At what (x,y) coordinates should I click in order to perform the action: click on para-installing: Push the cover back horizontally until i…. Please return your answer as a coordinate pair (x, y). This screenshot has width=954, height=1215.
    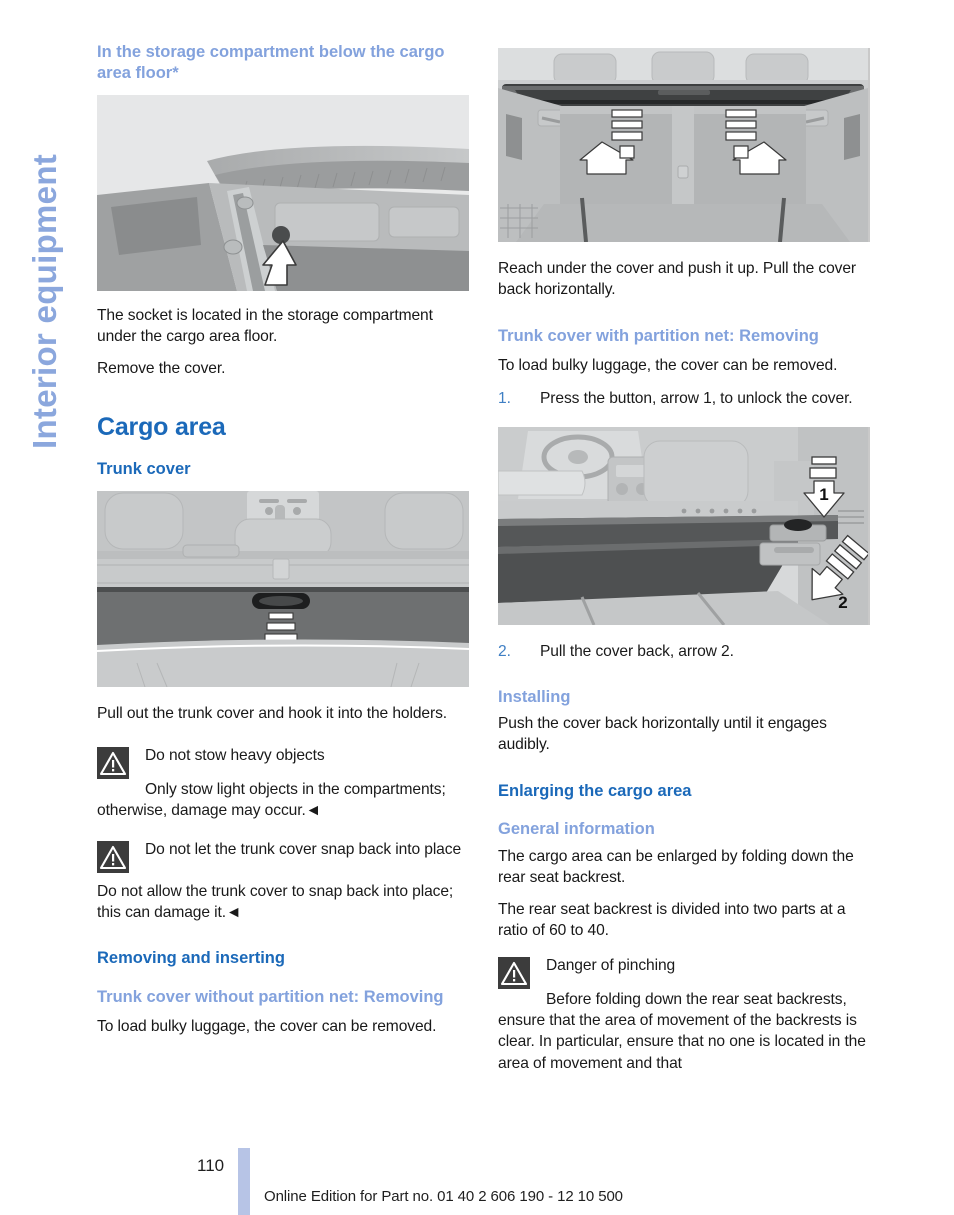
    Looking at the image, I should click on (662, 734).